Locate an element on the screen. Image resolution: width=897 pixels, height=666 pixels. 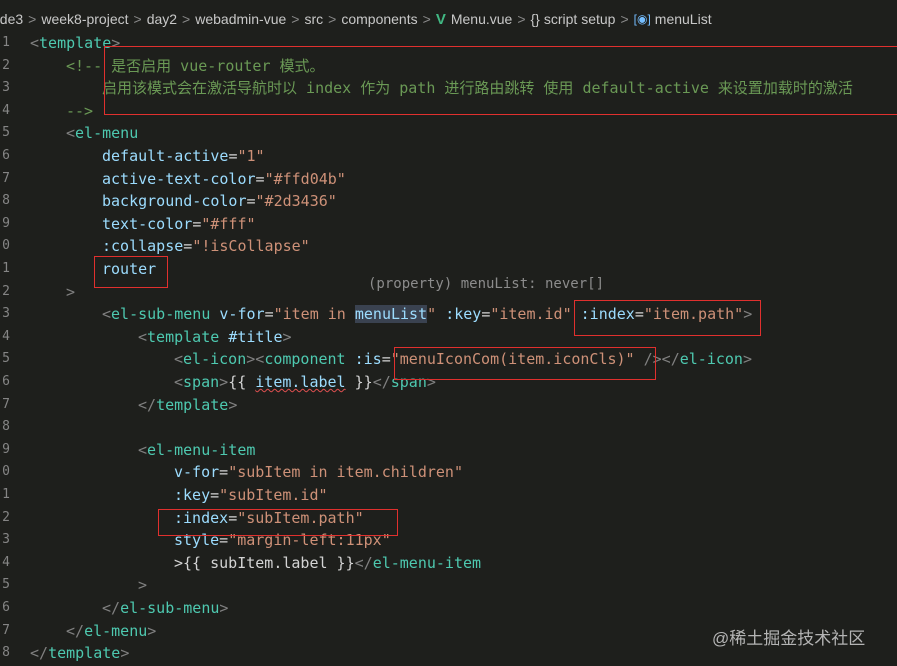
code-line: style="margin-left:11px" is located at coordinates (282, 540).